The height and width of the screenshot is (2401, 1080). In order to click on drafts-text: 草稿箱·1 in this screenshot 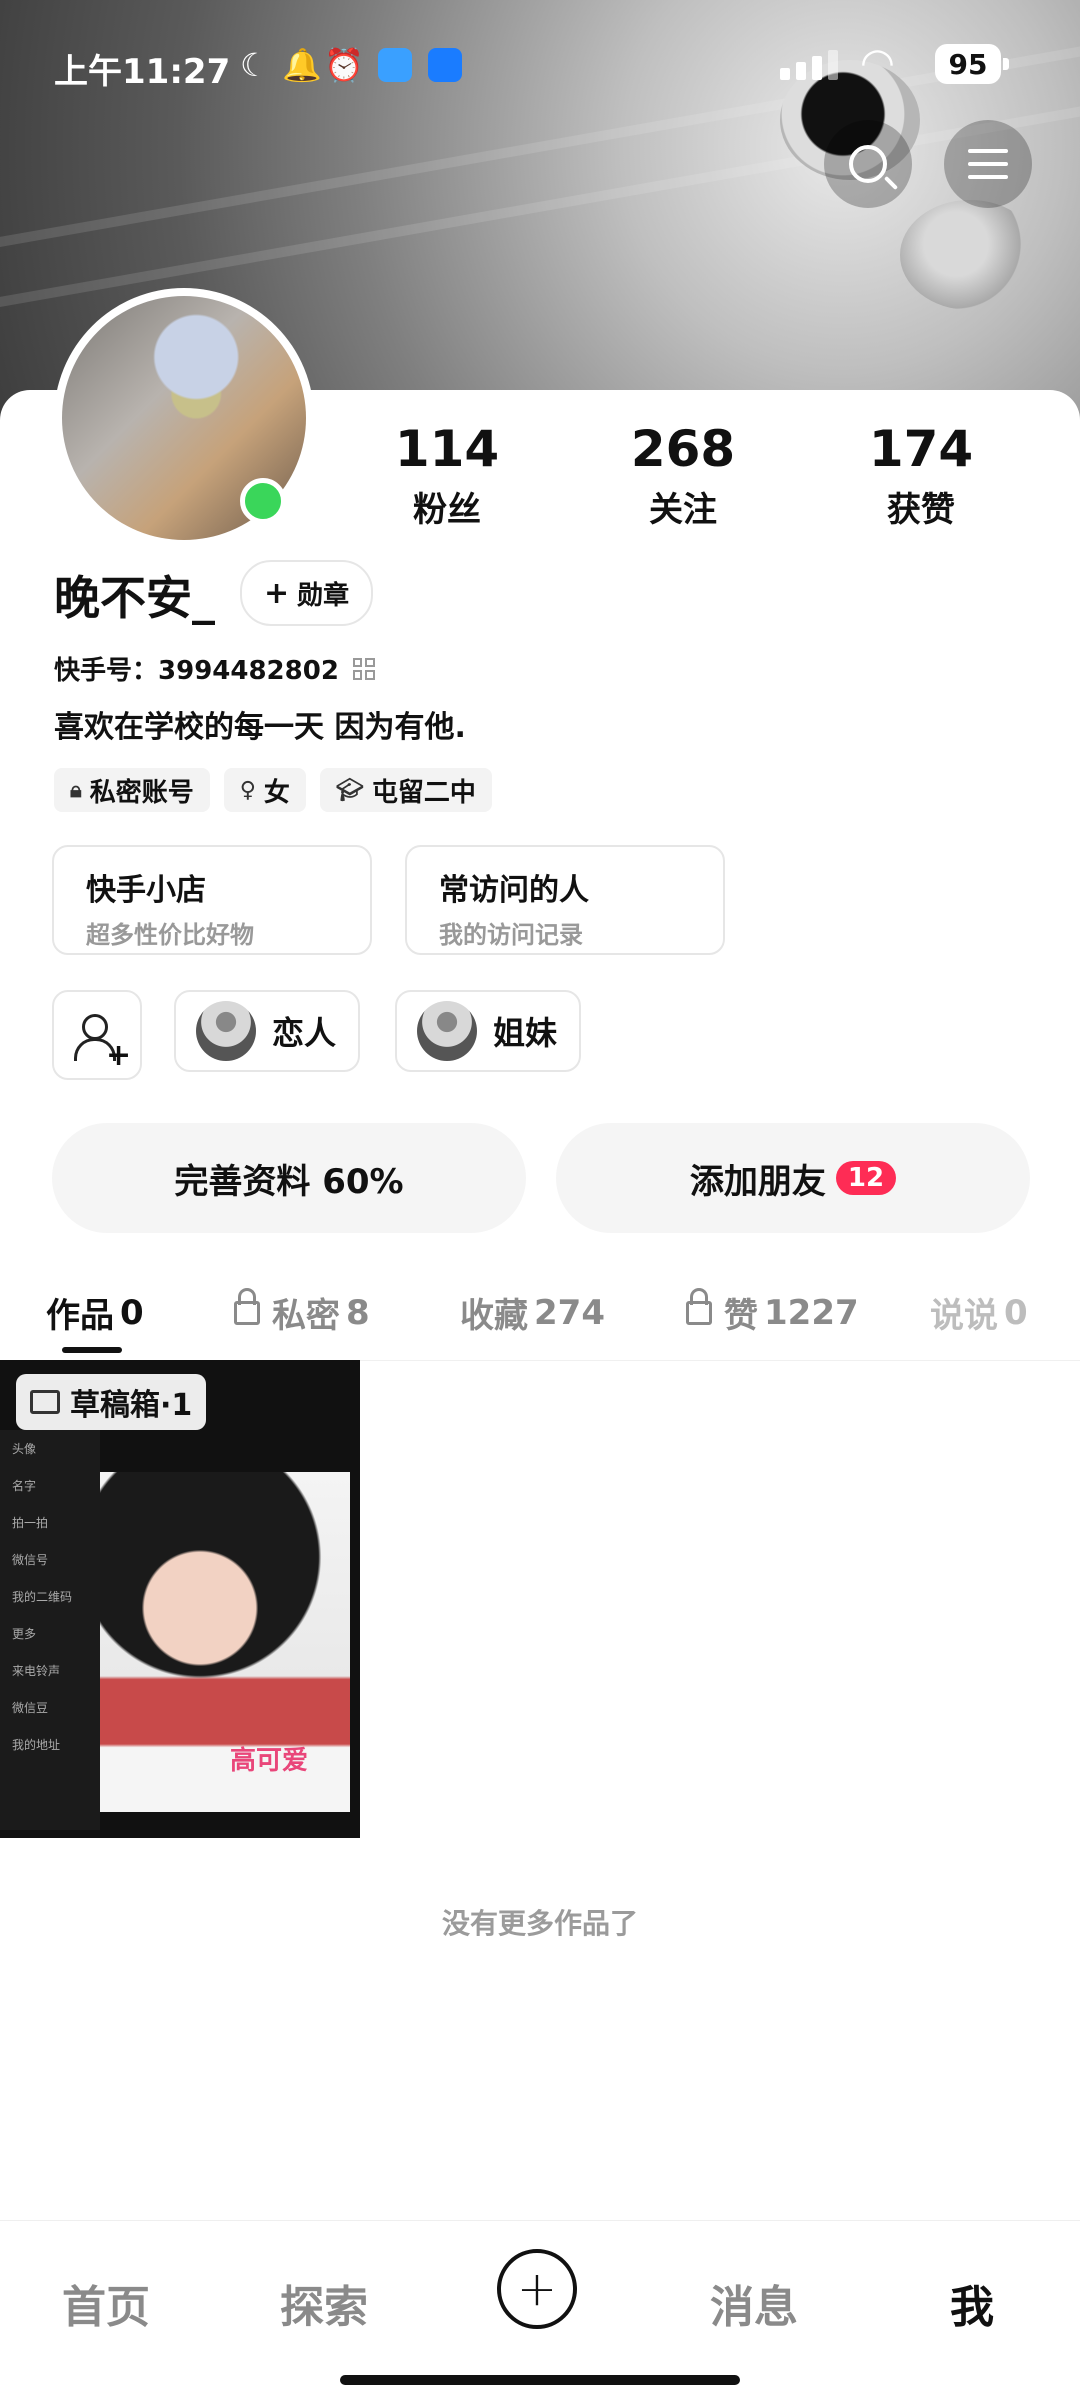, I will do `click(131, 1405)`.